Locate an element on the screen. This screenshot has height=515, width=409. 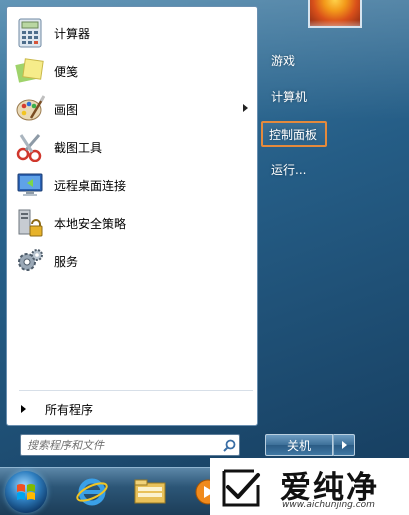
separator is located at coordinates (136, 390).